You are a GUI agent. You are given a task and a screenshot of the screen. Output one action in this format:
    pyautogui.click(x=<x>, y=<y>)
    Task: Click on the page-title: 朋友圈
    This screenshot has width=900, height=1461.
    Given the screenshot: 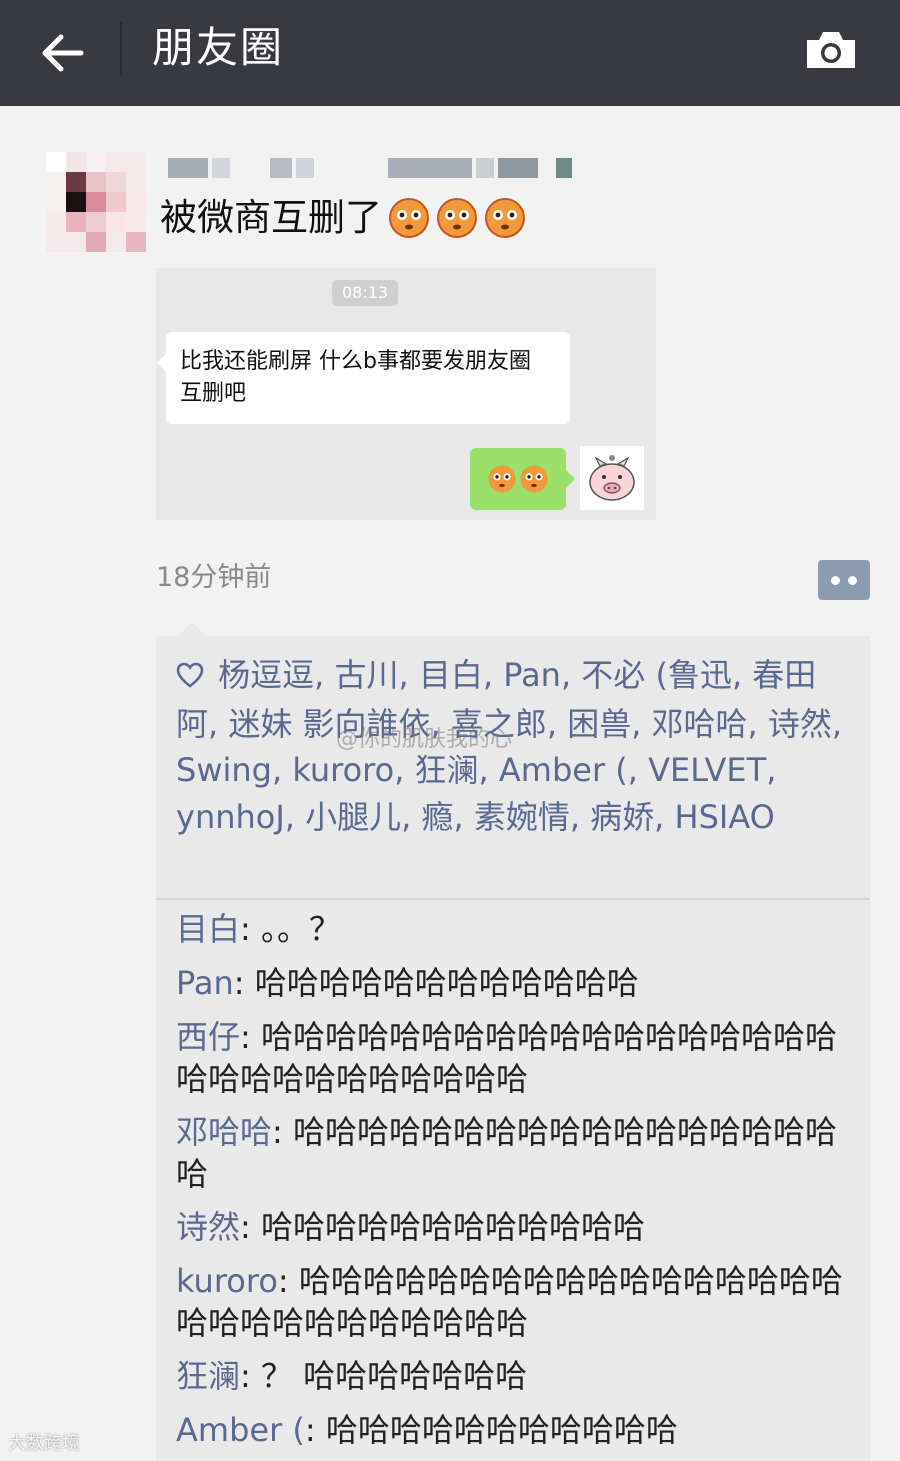 What is the action you would take?
    pyautogui.click(x=218, y=47)
    